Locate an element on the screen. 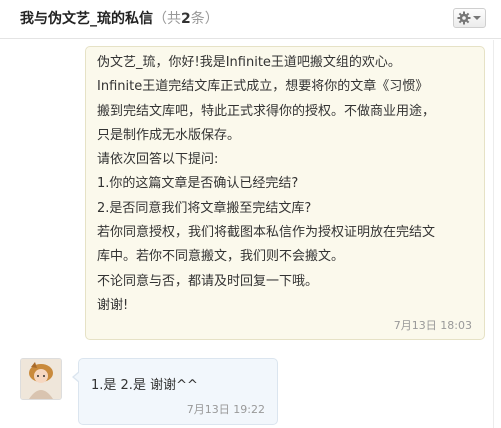  avatar-image is located at coordinates (41, 379).